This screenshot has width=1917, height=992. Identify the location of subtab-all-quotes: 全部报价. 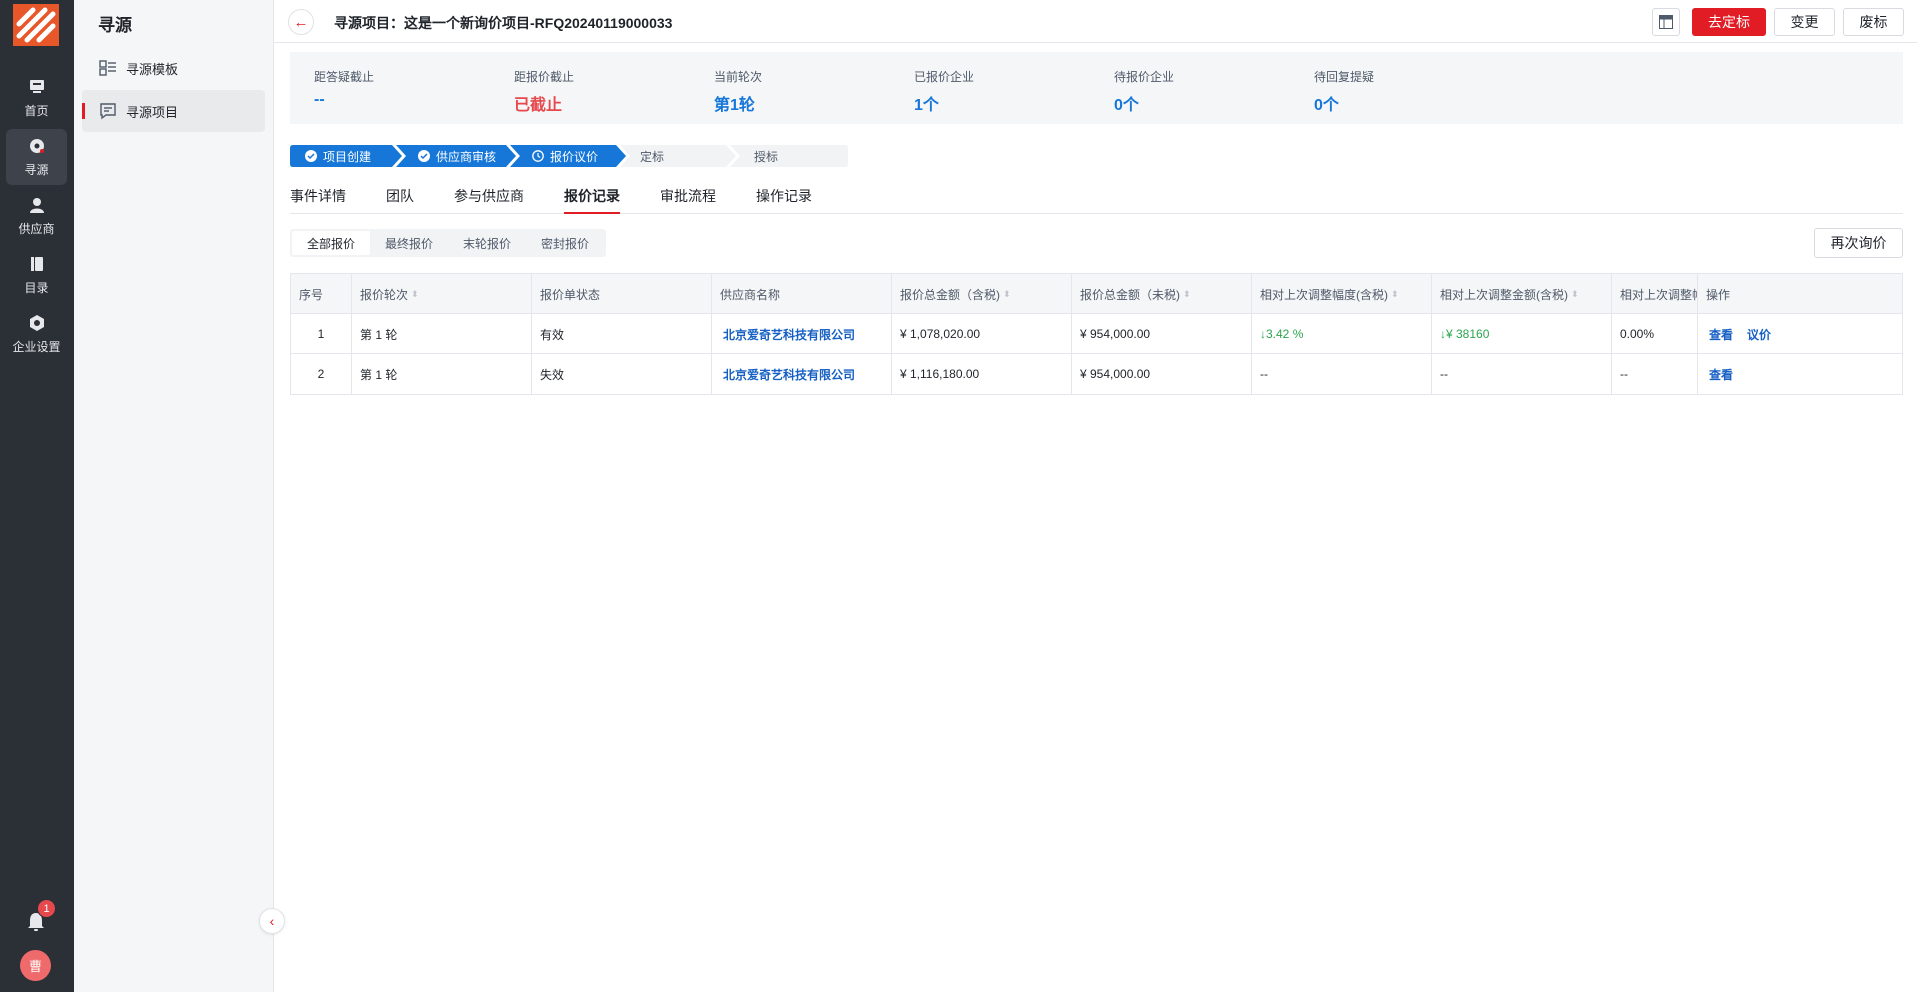
(331, 243).